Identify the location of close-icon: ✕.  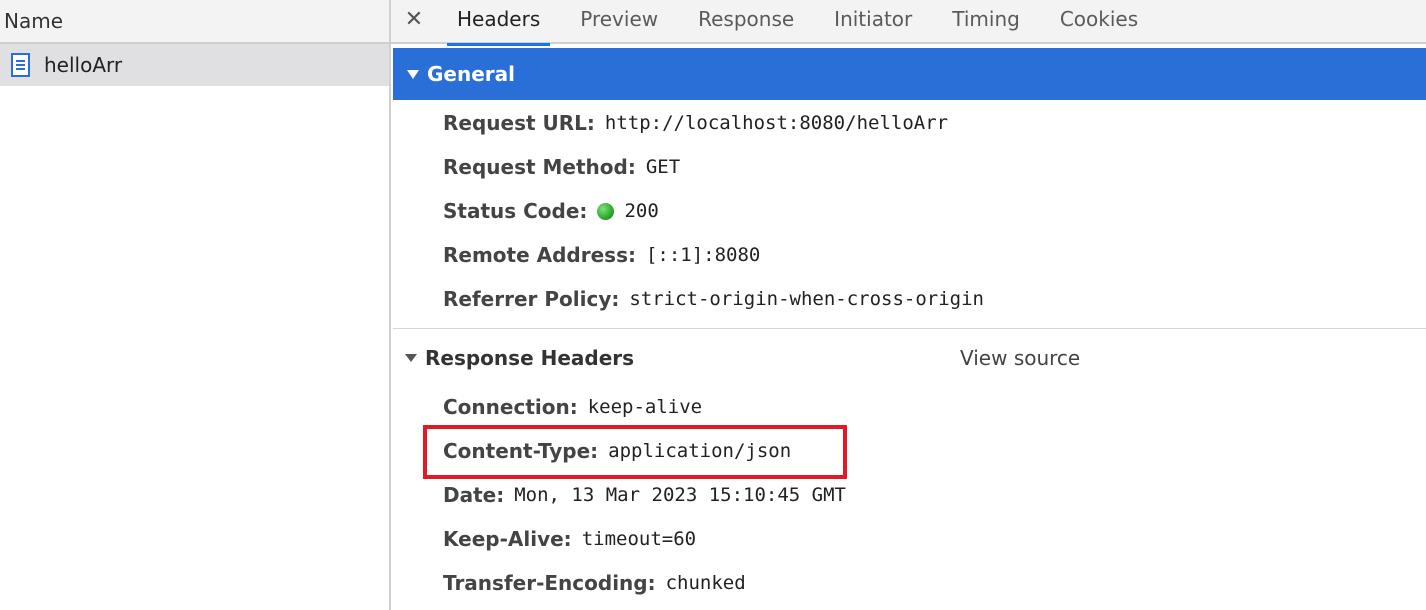
(414, 21).